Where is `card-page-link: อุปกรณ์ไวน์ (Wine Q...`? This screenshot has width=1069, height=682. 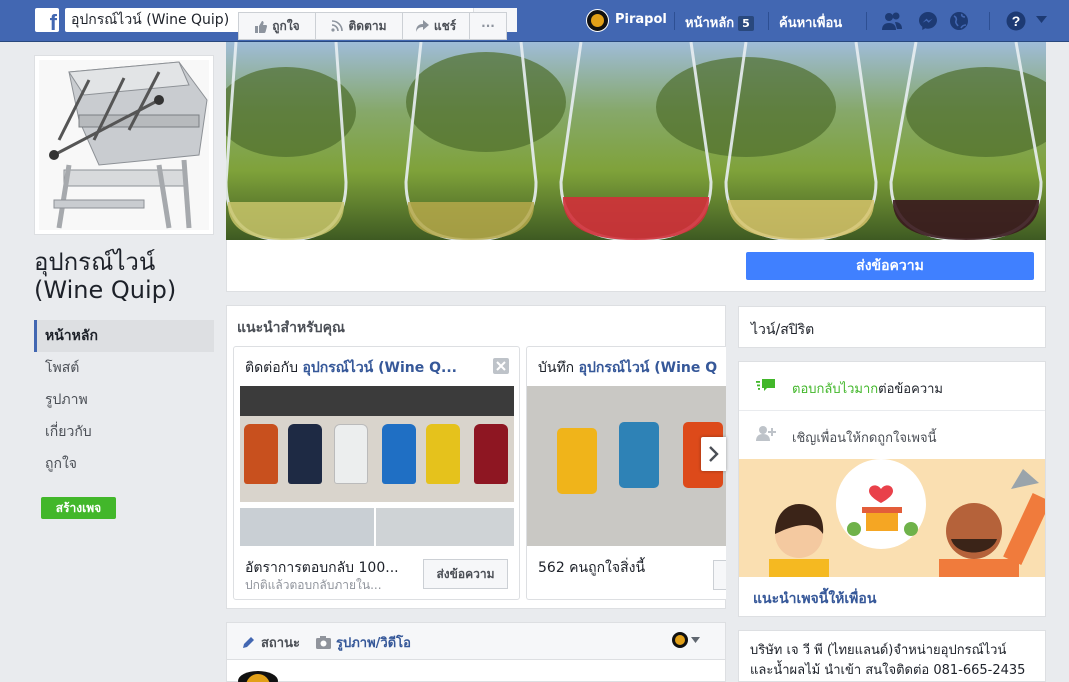
card-page-link: อุปกรณ์ไวน์ (Wine Q... is located at coordinates (380, 368).